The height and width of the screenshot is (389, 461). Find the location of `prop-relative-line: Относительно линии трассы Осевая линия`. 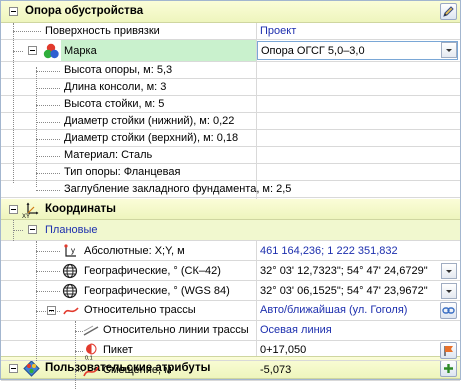

prop-relative-line: Относительно линии трассы Осевая линия is located at coordinates (230, 331).